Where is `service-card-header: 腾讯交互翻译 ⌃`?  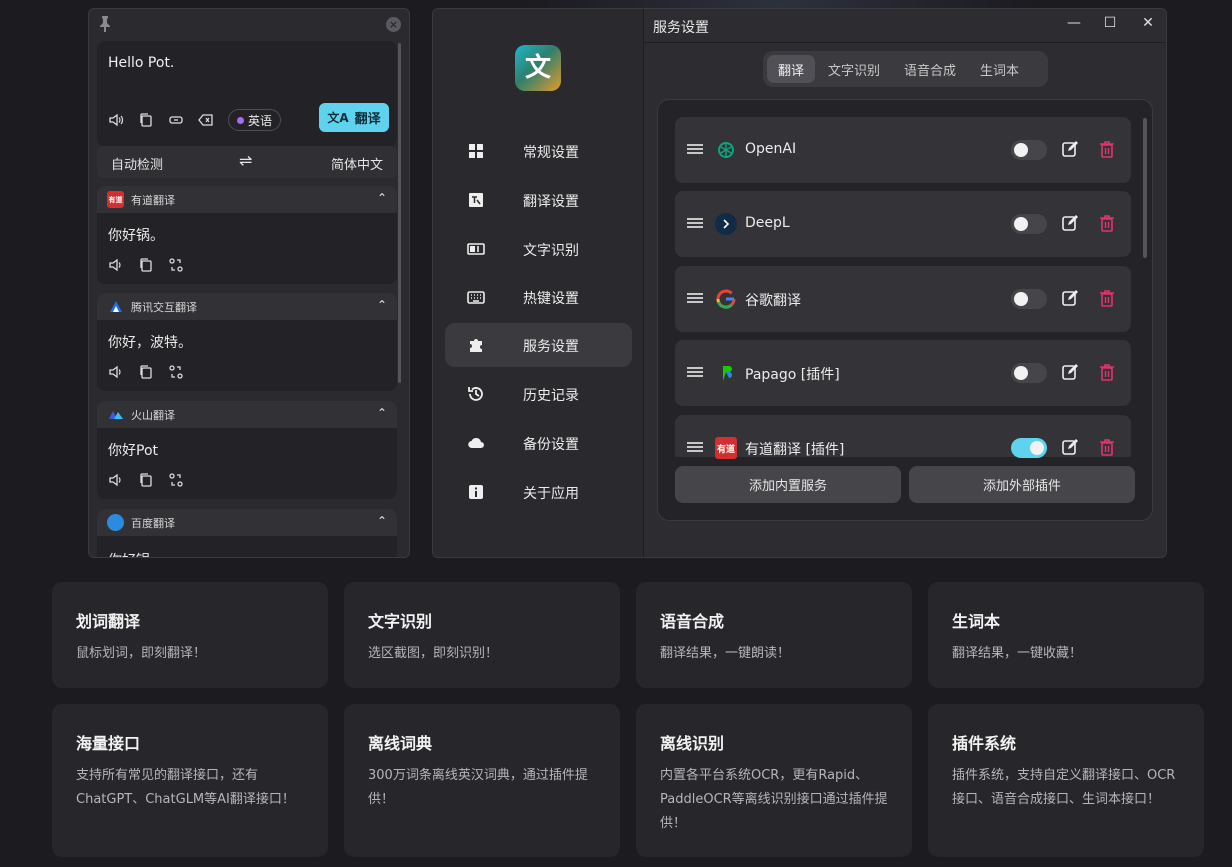
service-card-header: 腾讯交互翻译 ⌃ is located at coordinates (247, 306).